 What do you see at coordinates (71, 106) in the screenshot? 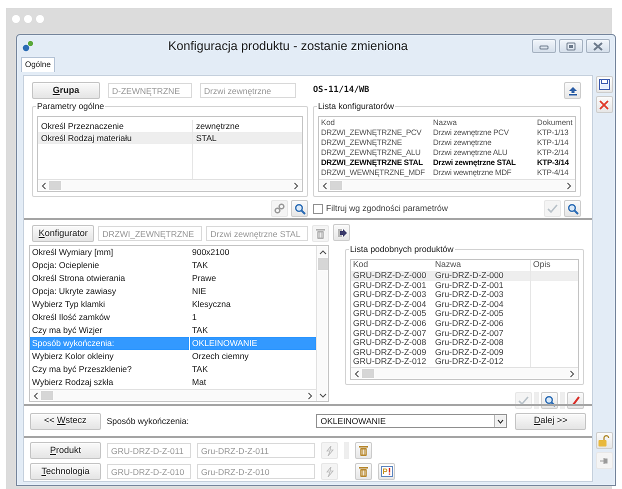
I see `group-box-title: Parametry ogólne` at bounding box center [71, 106].